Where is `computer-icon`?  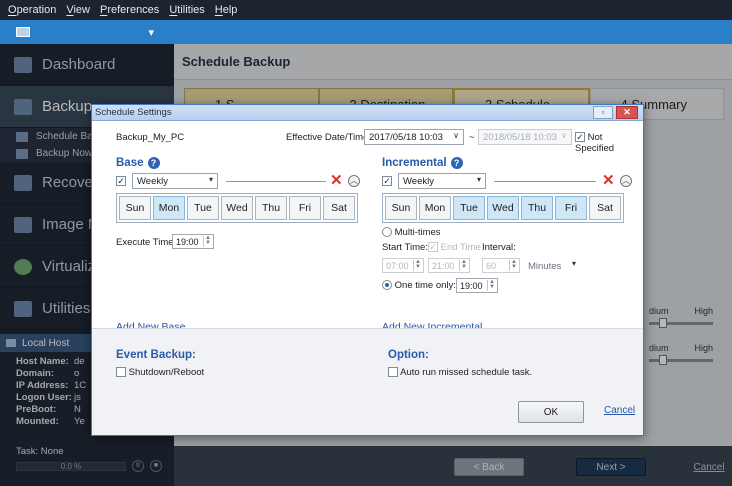 computer-icon is located at coordinates (23, 32).